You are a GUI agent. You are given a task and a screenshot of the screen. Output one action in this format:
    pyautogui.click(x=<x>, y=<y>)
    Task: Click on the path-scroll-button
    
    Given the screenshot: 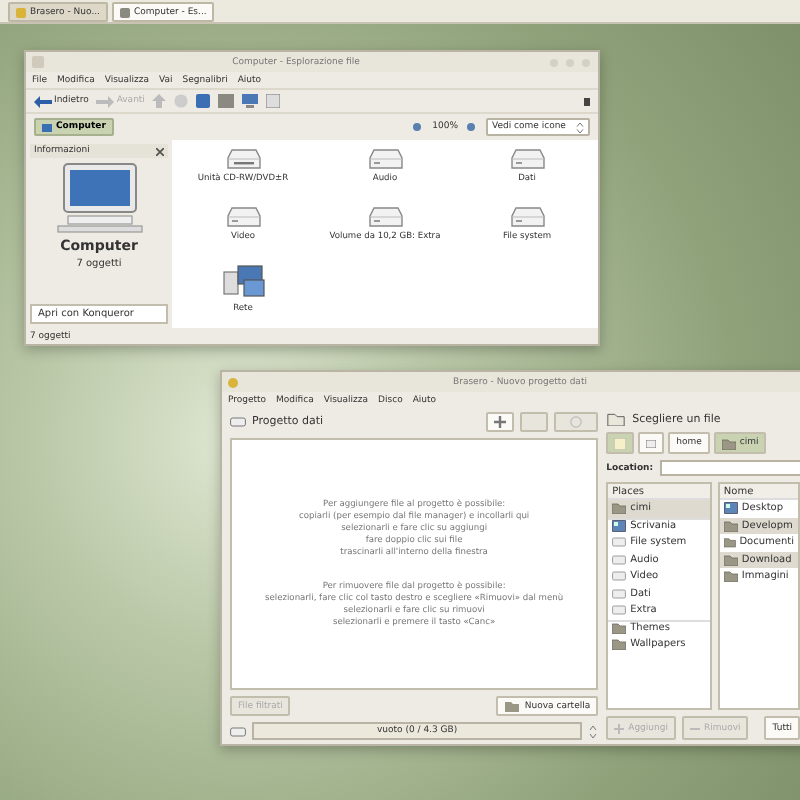 What is the action you would take?
    pyautogui.click(x=651, y=443)
    